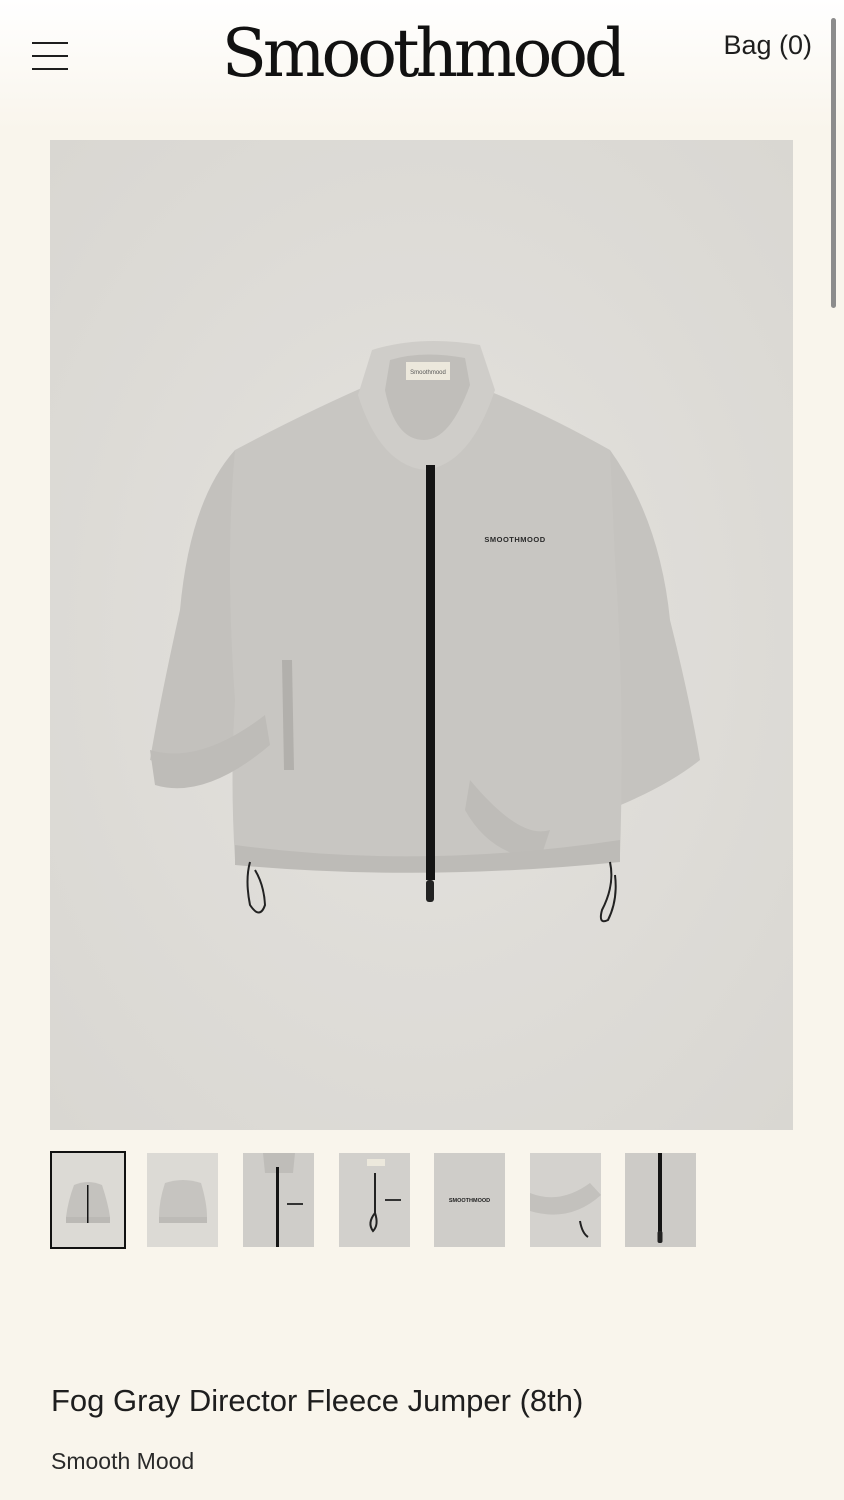  What do you see at coordinates (428, 373) in the screenshot?
I see `neck-label-text: Smoothmood` at bounding box center [428, 373].